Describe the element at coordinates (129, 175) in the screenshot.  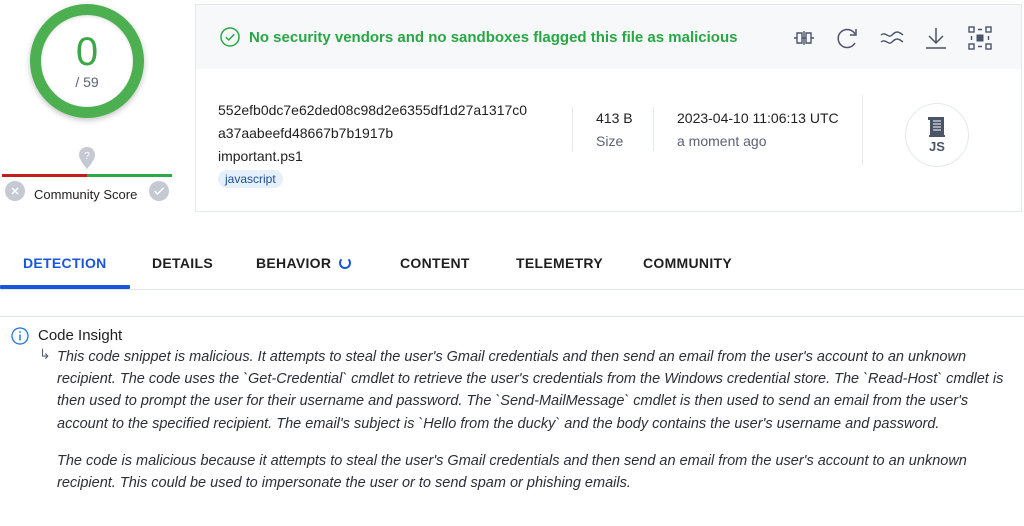
I see `positive-votes-bar` at that location.